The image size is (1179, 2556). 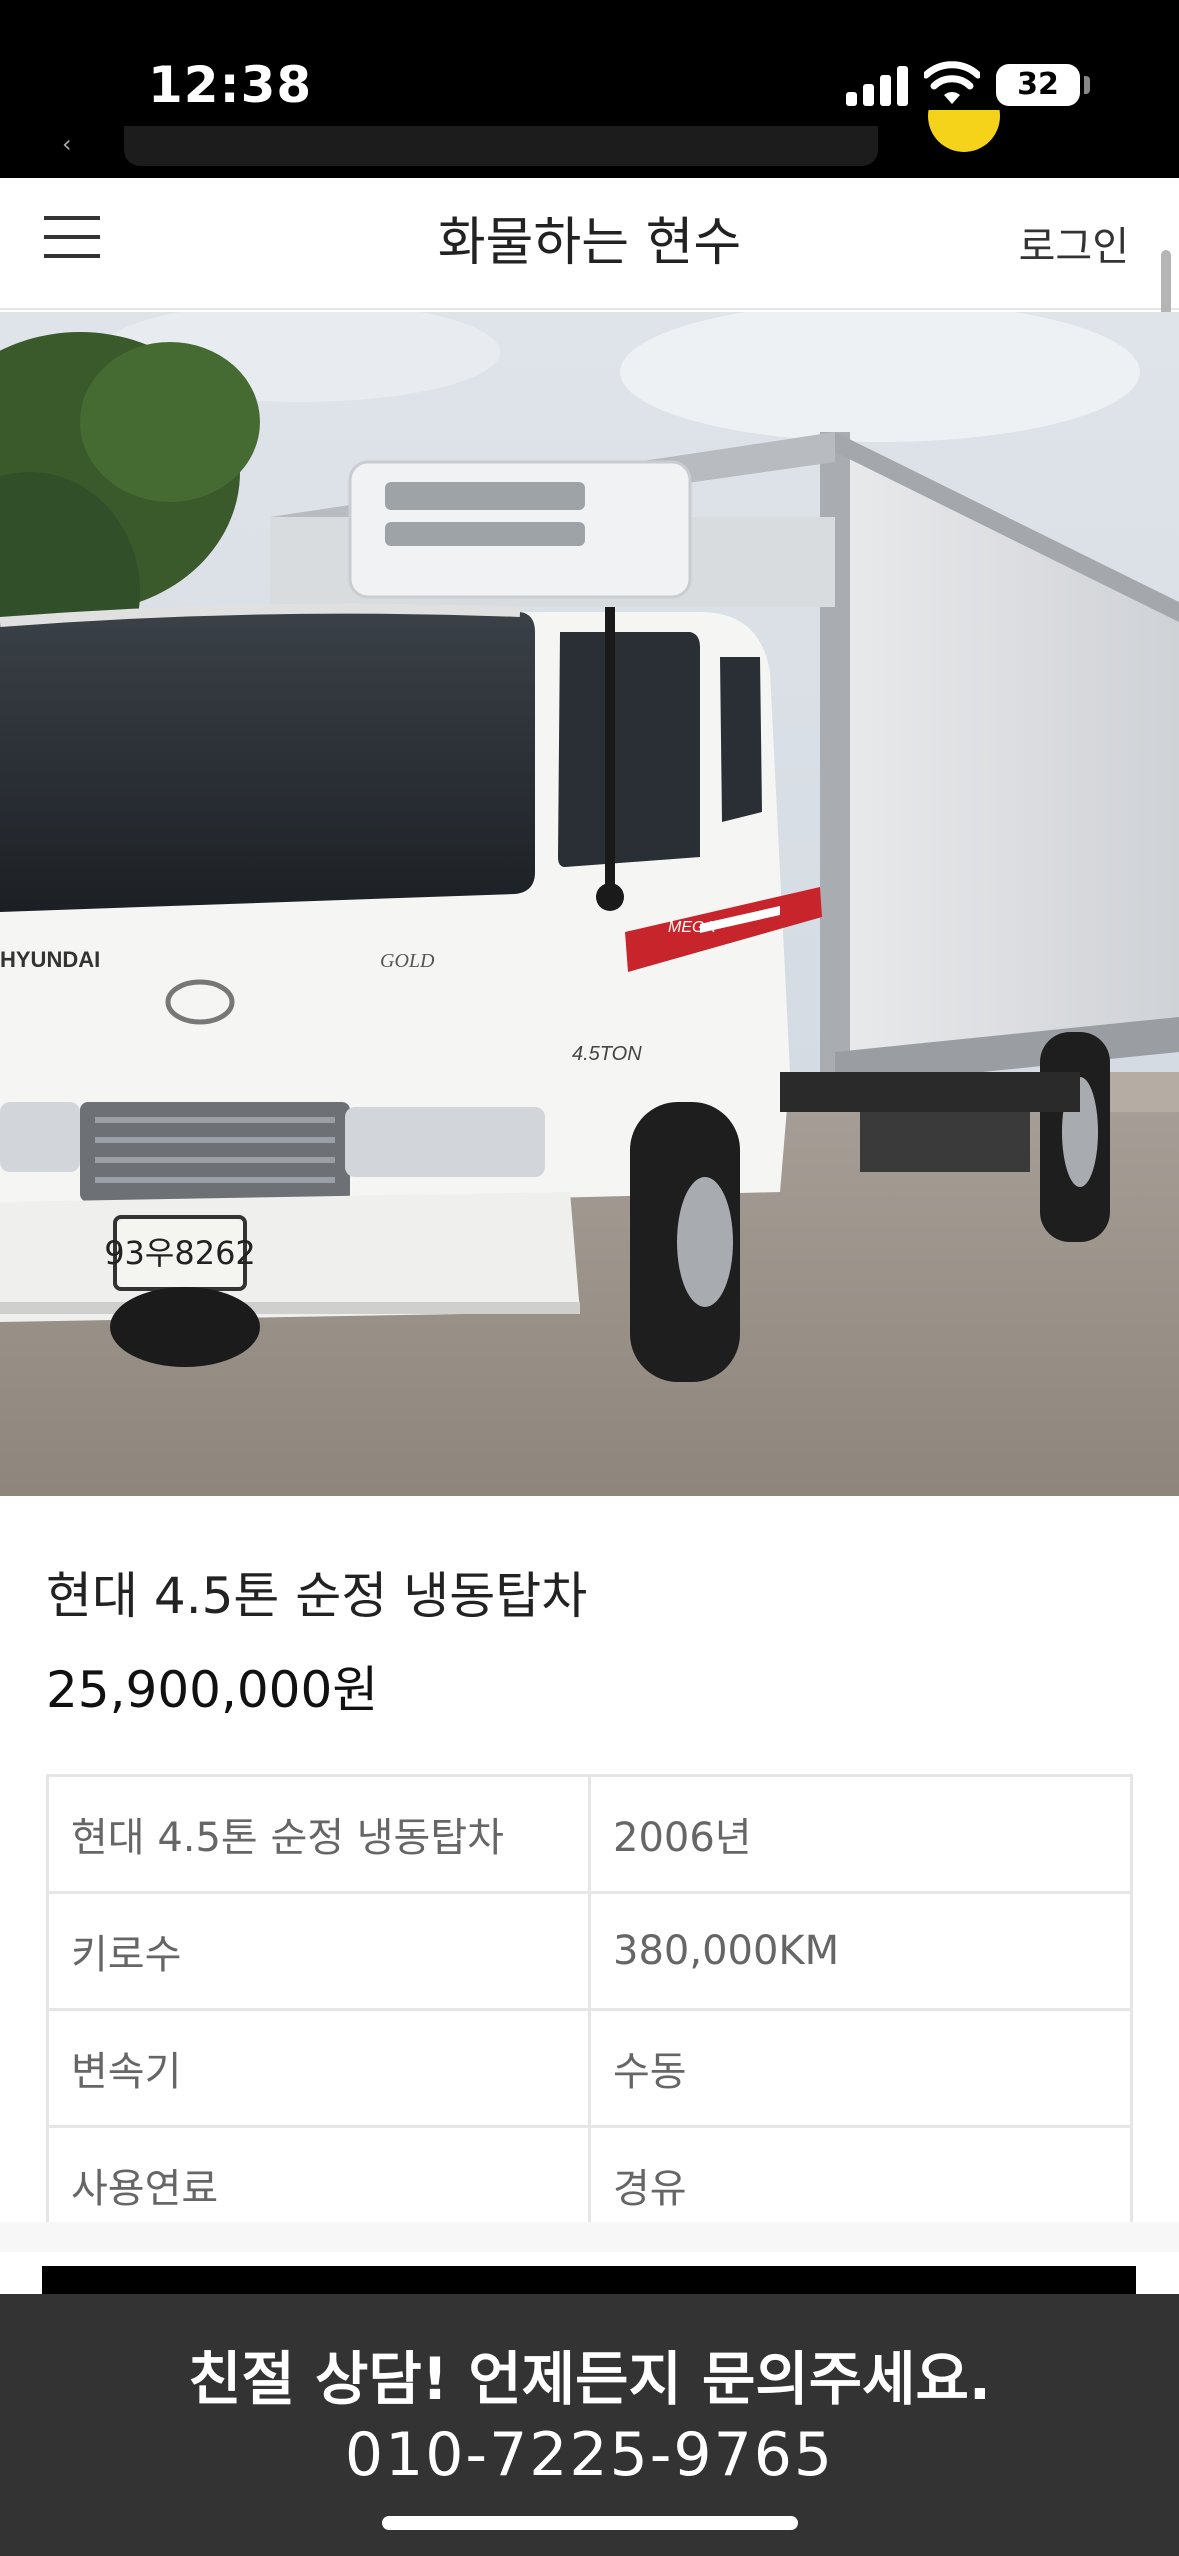 I want to click on hero-model-text: GOLD, so click(x=407, y=961).